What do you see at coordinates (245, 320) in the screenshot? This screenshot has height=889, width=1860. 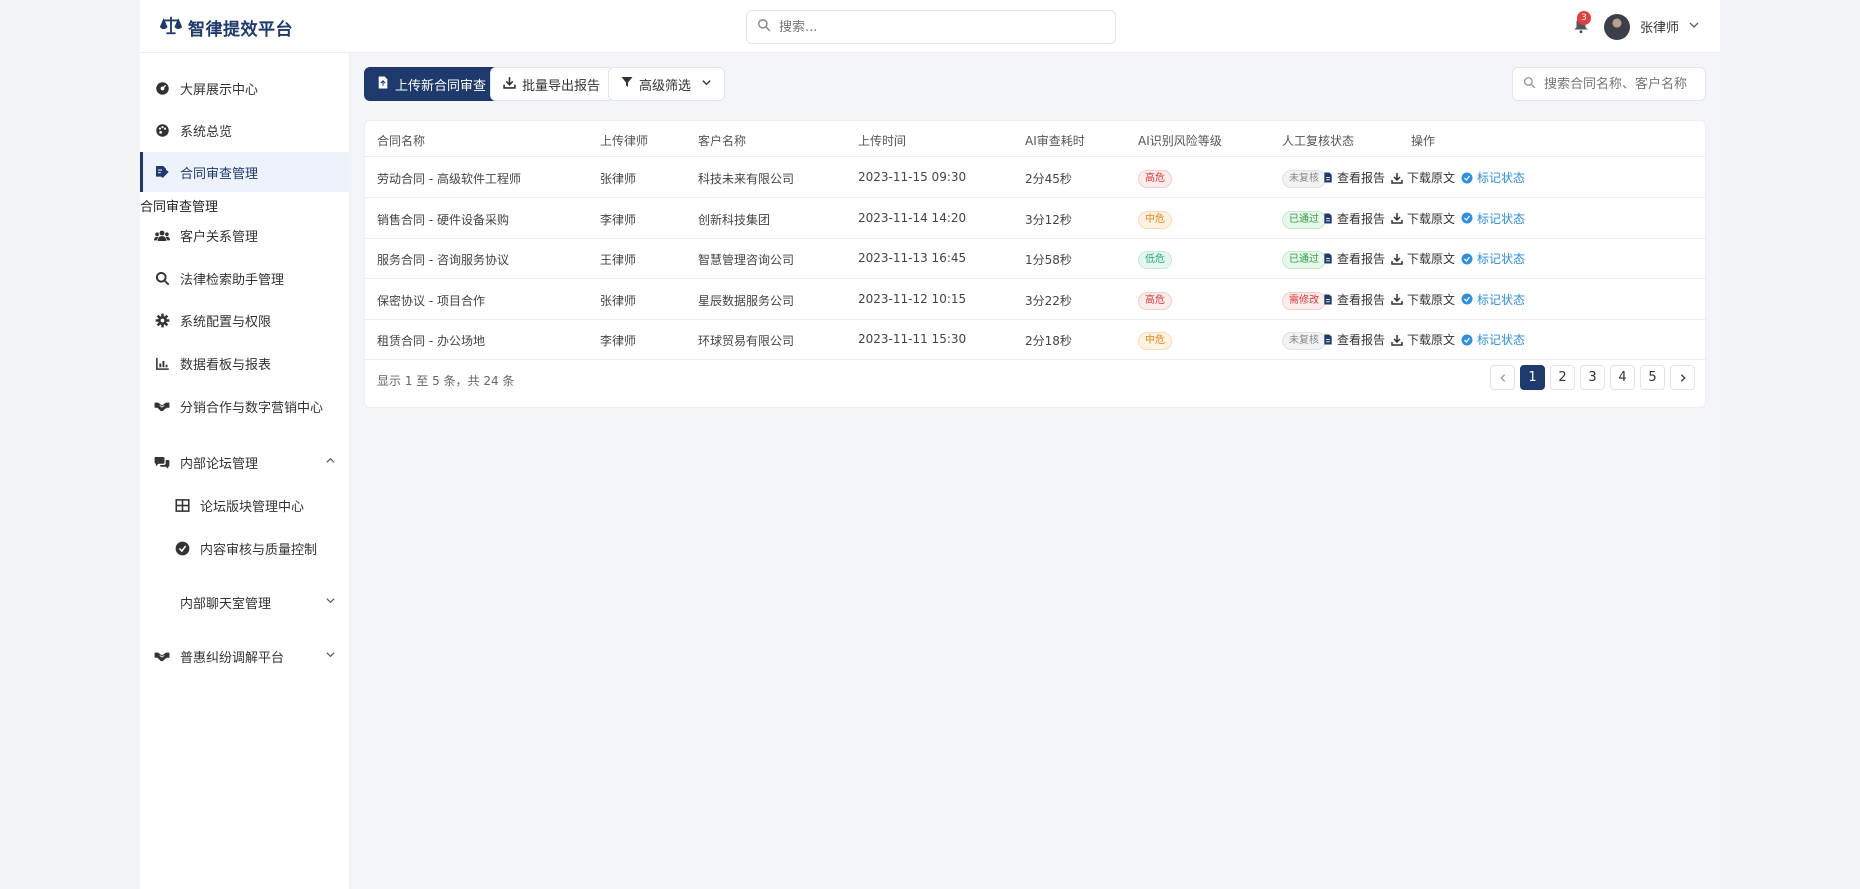 I see `sidebar-item-settings: 系统配置与权限` at bounding box center [245, 320].